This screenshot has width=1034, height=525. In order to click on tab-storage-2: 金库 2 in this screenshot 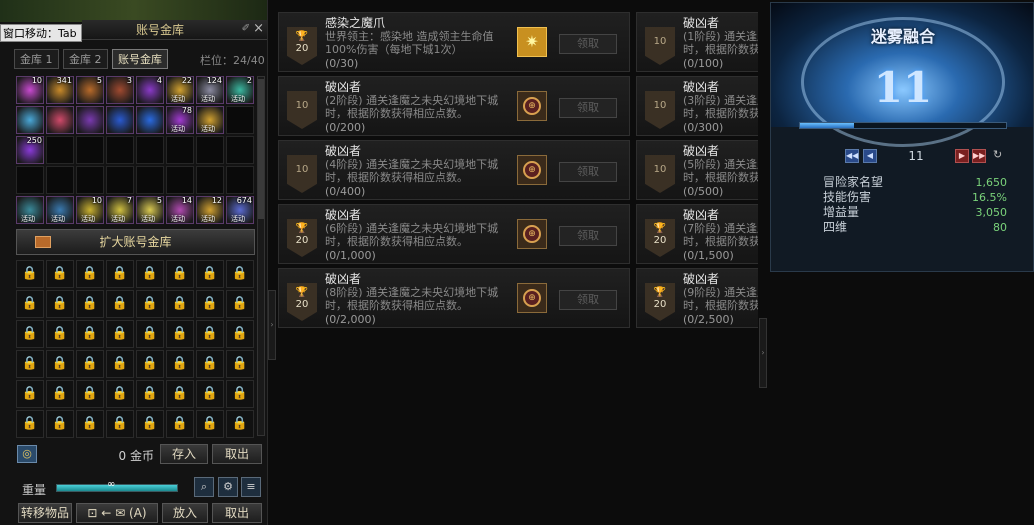, I will do `click(85, 59)`.